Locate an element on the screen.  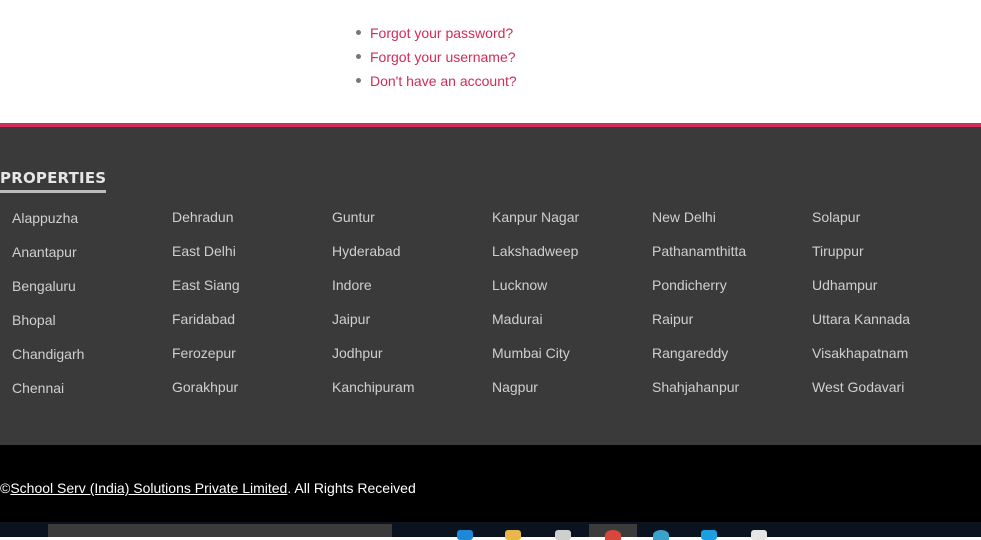
property-link: West Godavari is located at coordinates (892, 394).